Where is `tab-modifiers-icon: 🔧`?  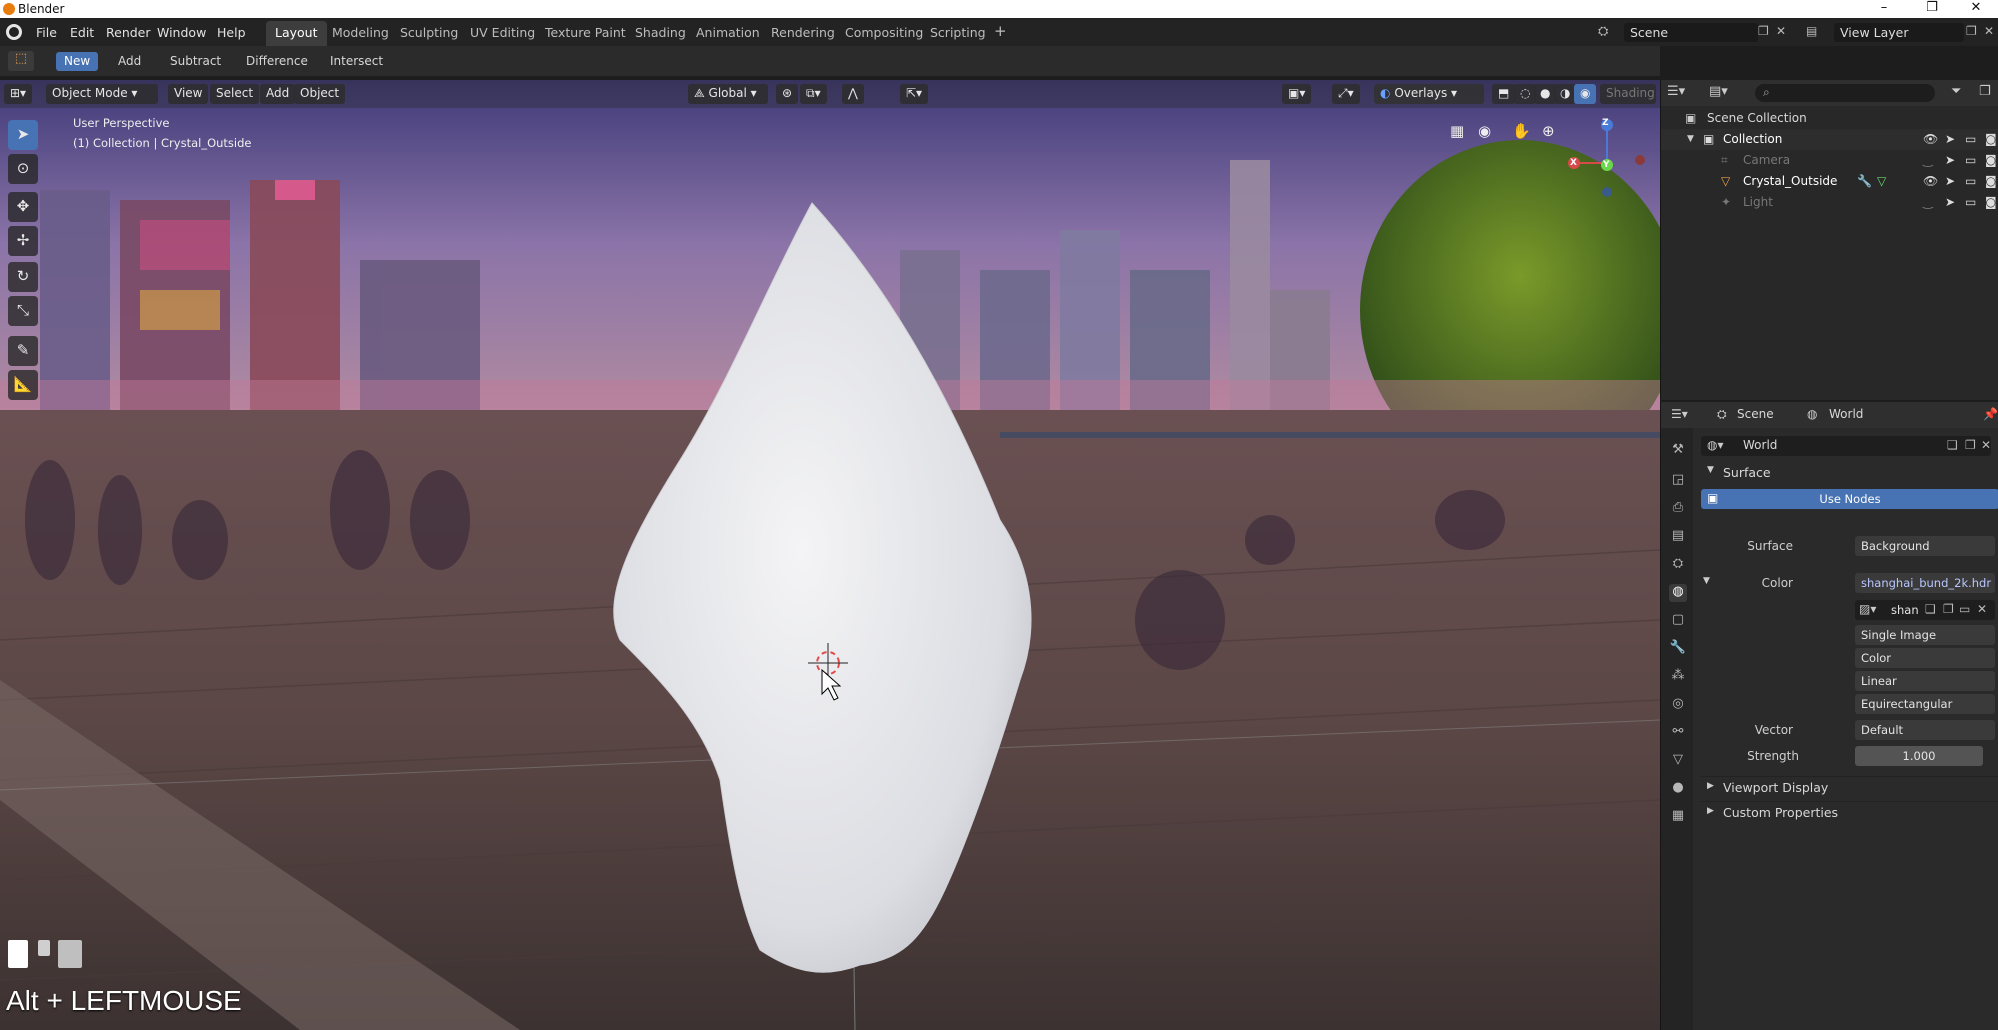
tab-modifiers-icon: 🔧 is located at coordinates (1678, 649).